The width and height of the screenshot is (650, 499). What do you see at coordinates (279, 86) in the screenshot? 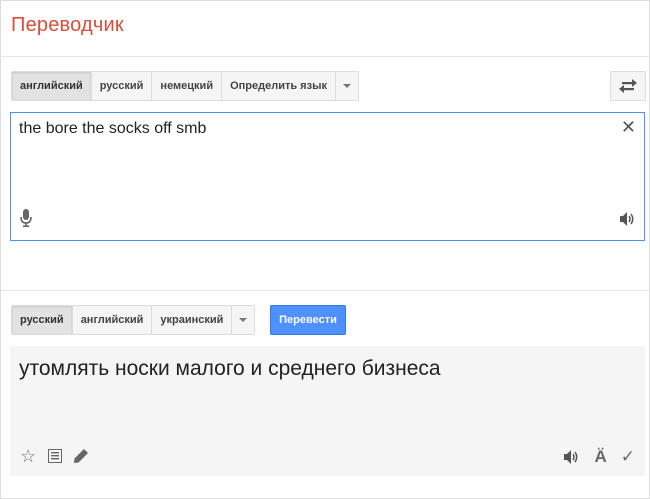
I see `source-tab-detect-language: Определить язык` at bounding box center [279, 86].